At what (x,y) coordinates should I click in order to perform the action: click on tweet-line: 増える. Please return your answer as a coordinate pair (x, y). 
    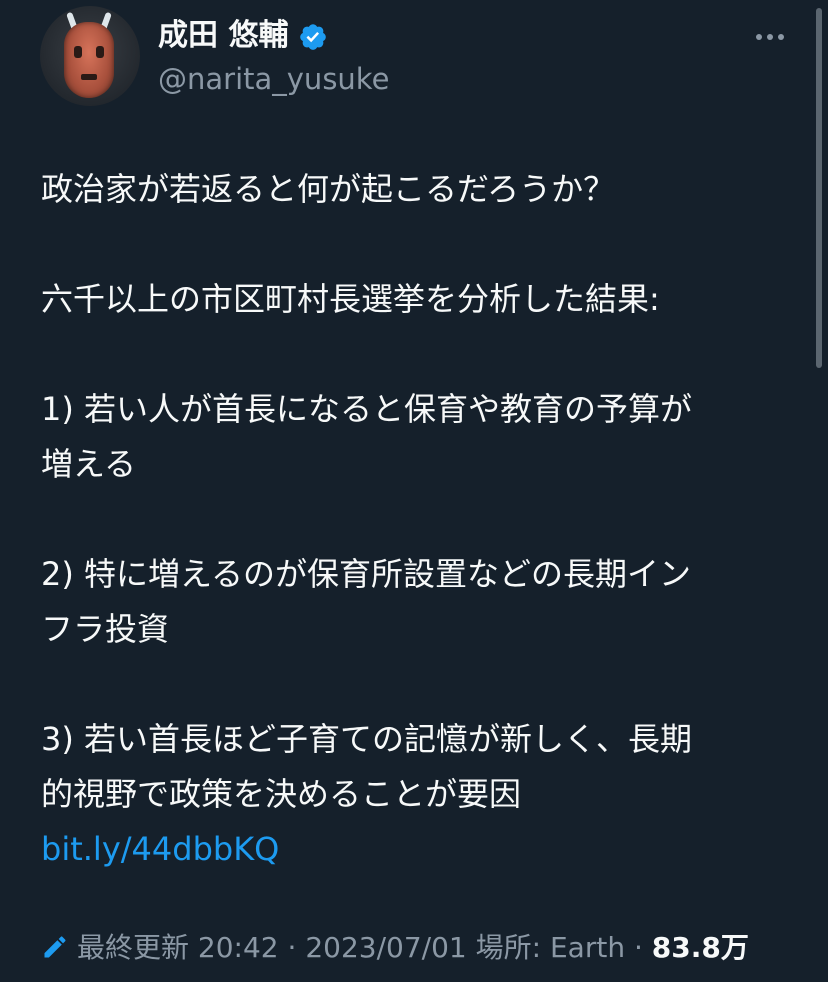
    Looking at the image, I should click on (89, 464).